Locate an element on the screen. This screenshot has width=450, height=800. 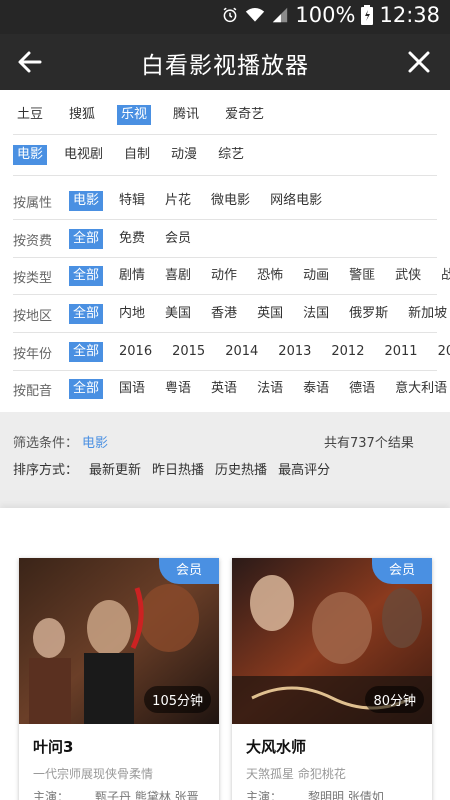
source-tab: 爱奇艺 is located at coordinates (244, 115).